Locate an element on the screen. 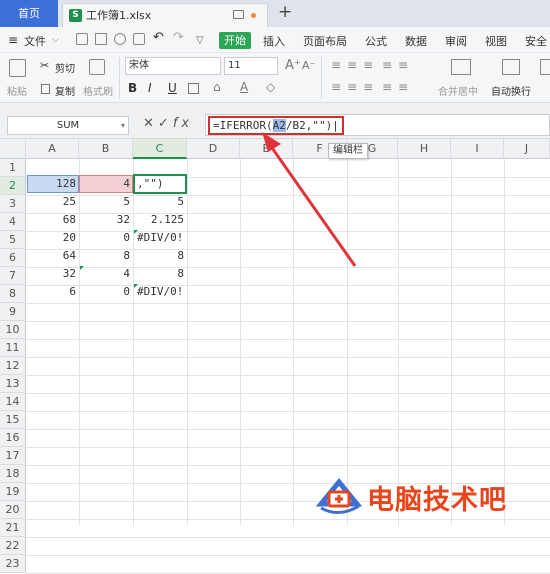 The width and height of the screenshot is (550, 574). watermark: 电脑技术吧 is located at coordinates (431, 497).